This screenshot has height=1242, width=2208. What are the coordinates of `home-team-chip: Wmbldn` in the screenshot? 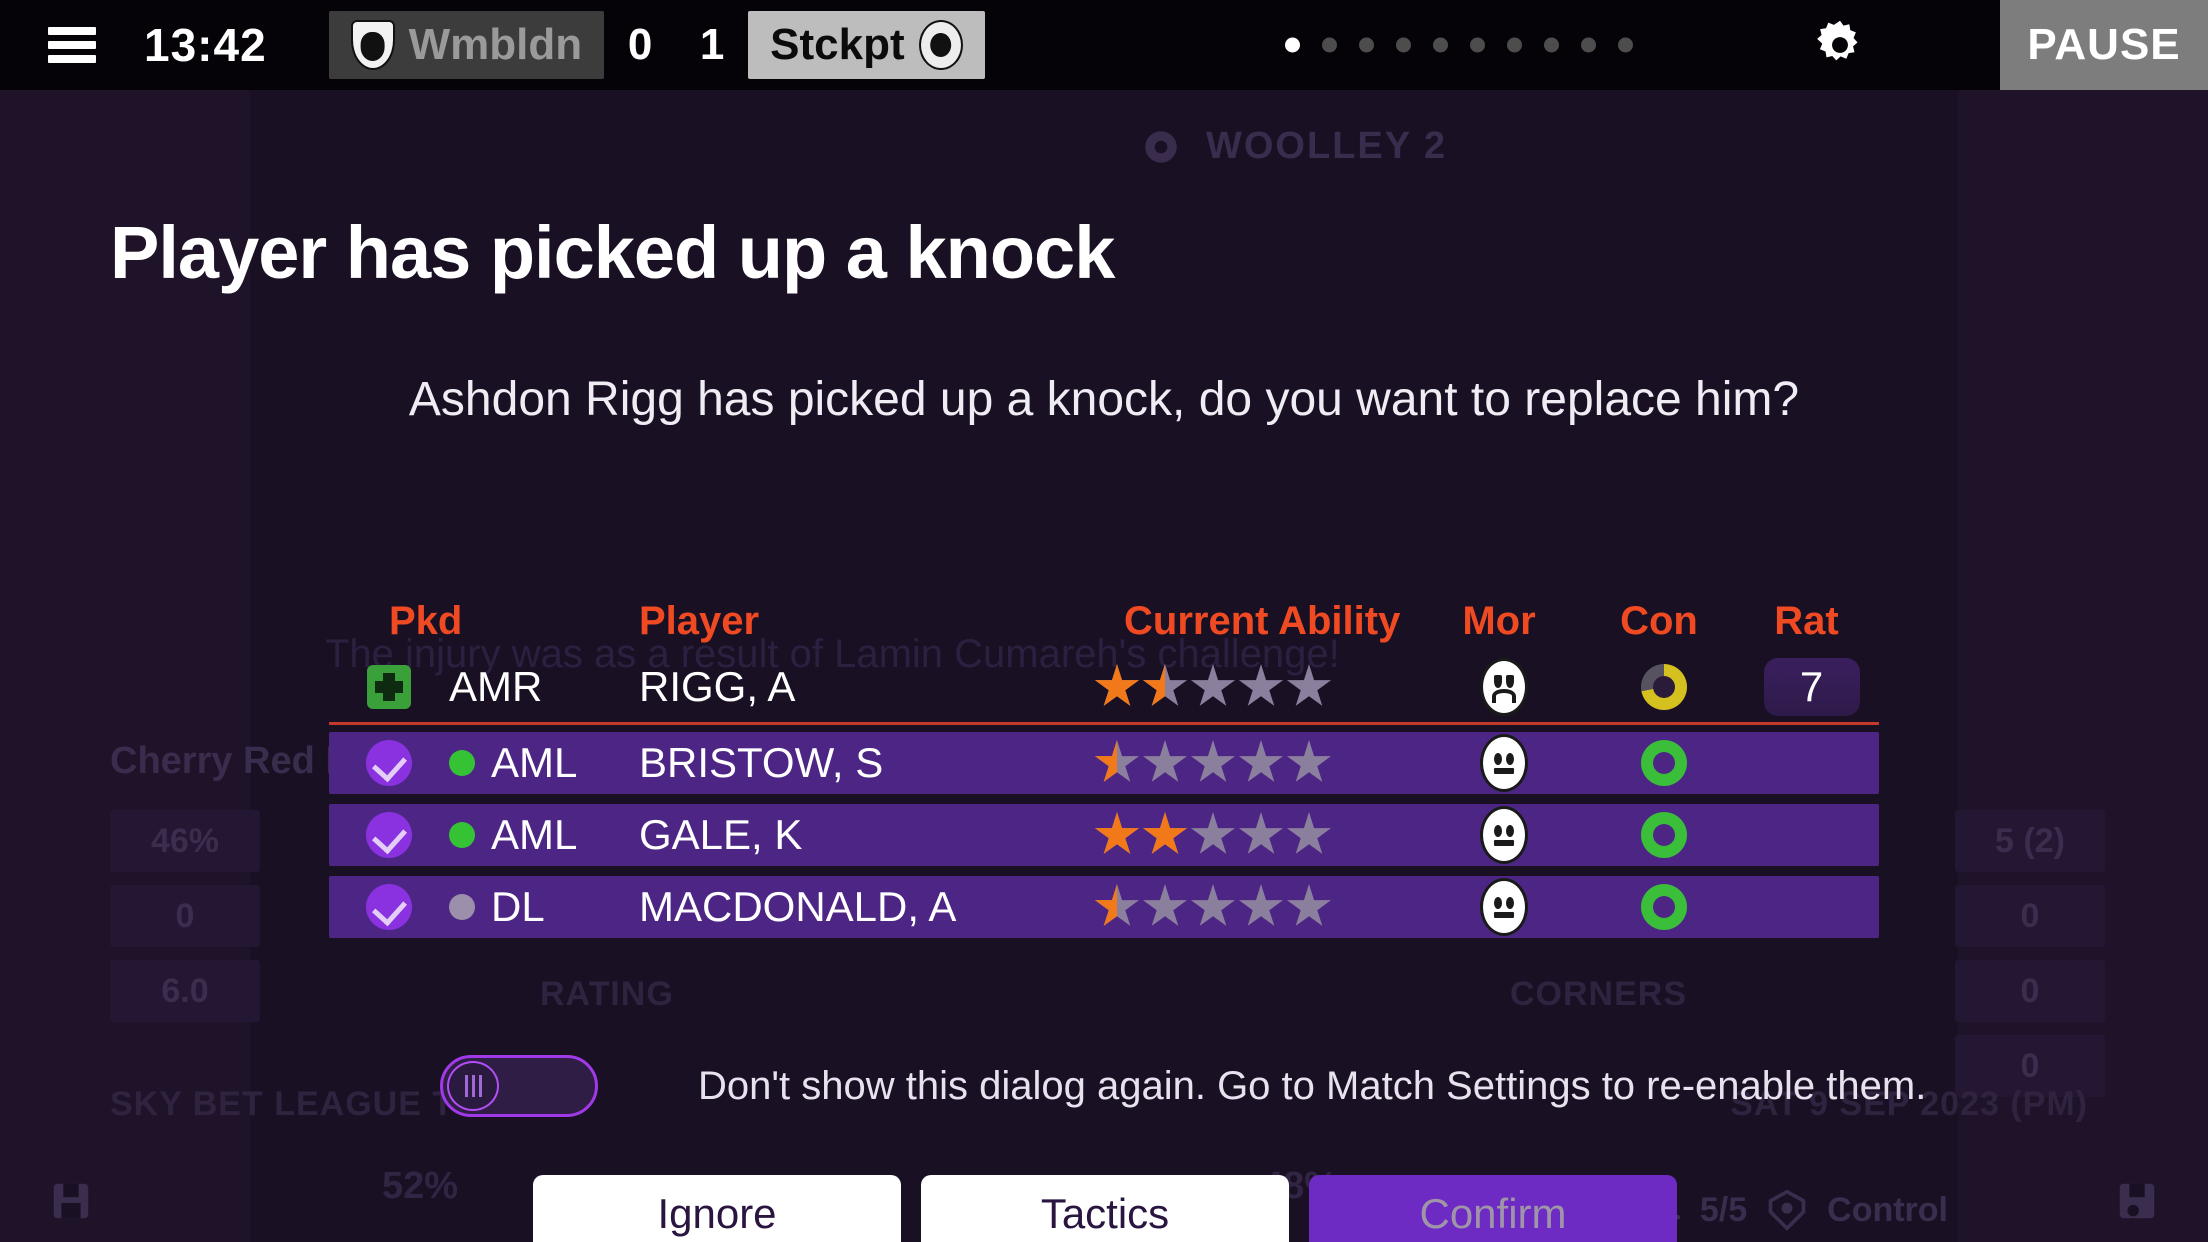 It's located at (466, 45).